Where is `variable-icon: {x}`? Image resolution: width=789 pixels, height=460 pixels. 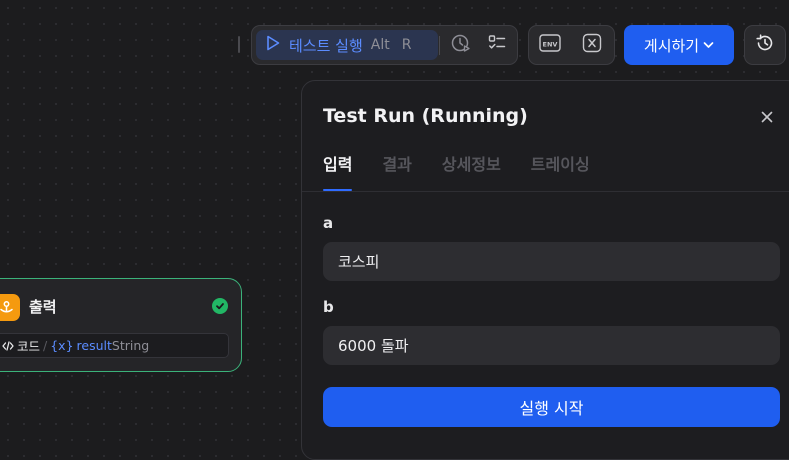
variable-icon: {x} is located at coordinates (62, 345).